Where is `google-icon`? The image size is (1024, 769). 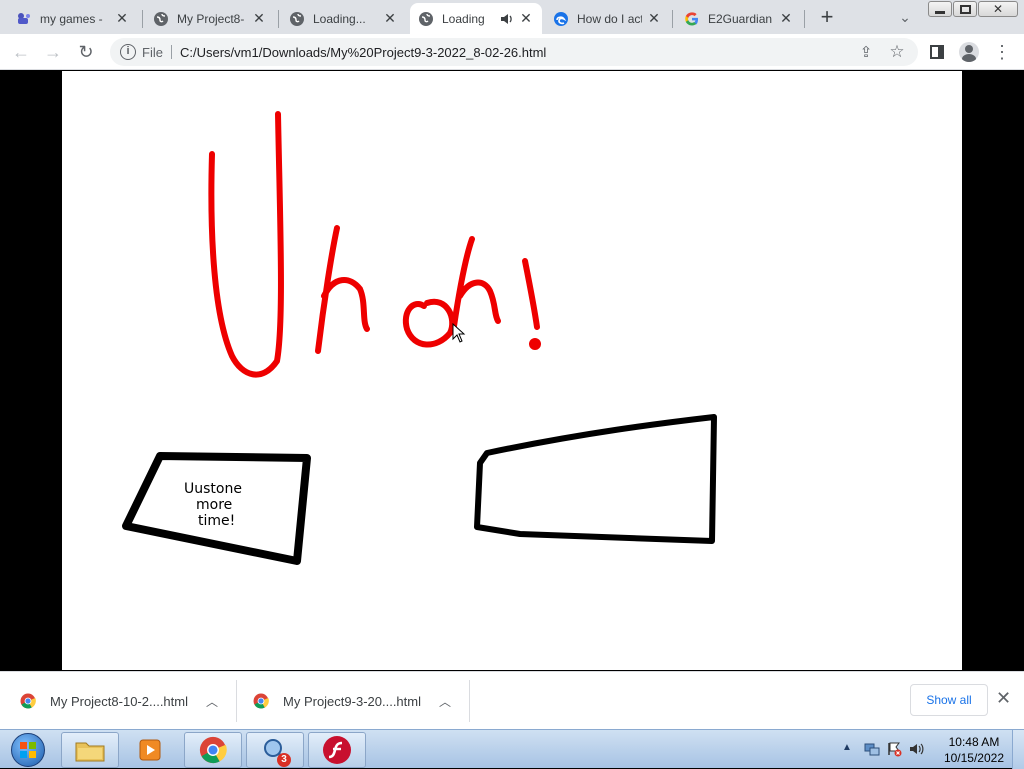
google-icon is located at coordinates (691, 18).